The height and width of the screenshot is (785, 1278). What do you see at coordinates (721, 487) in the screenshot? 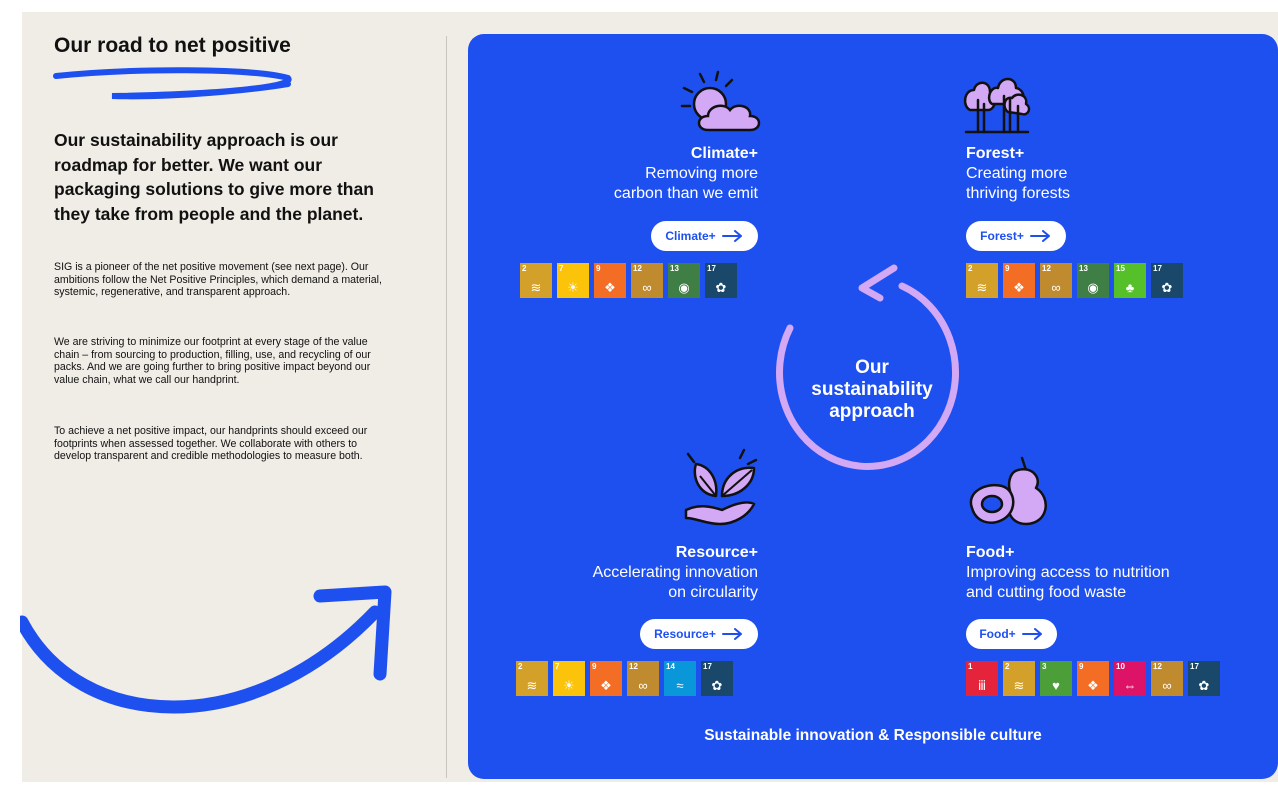
I see `hand-leaves-icon` at bounding box center [721, 487].